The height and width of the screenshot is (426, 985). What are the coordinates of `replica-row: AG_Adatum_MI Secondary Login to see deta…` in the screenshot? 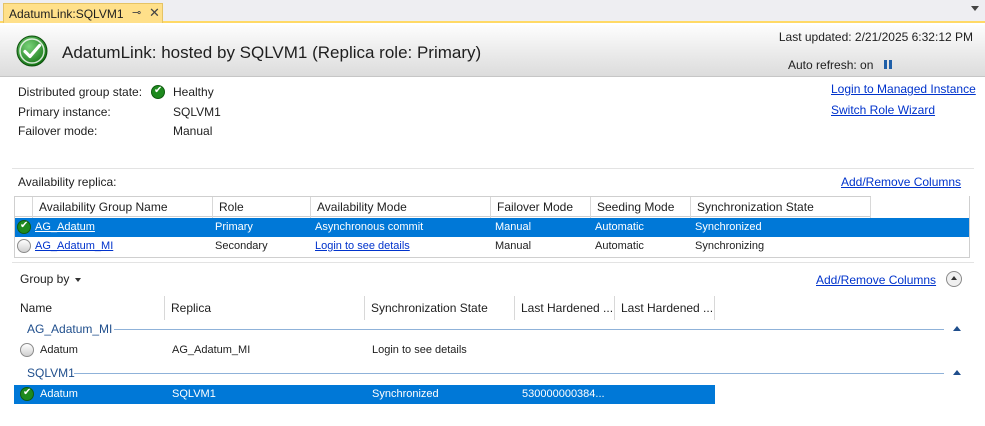 It's located at (492, 246).